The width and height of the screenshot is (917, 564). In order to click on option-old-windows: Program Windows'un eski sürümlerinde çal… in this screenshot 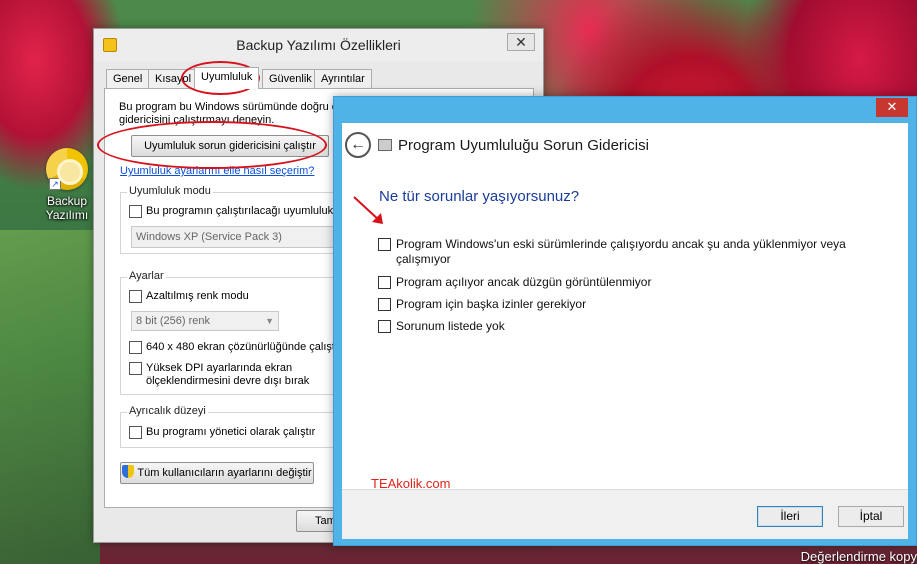, I will do `click(613, 252)`.